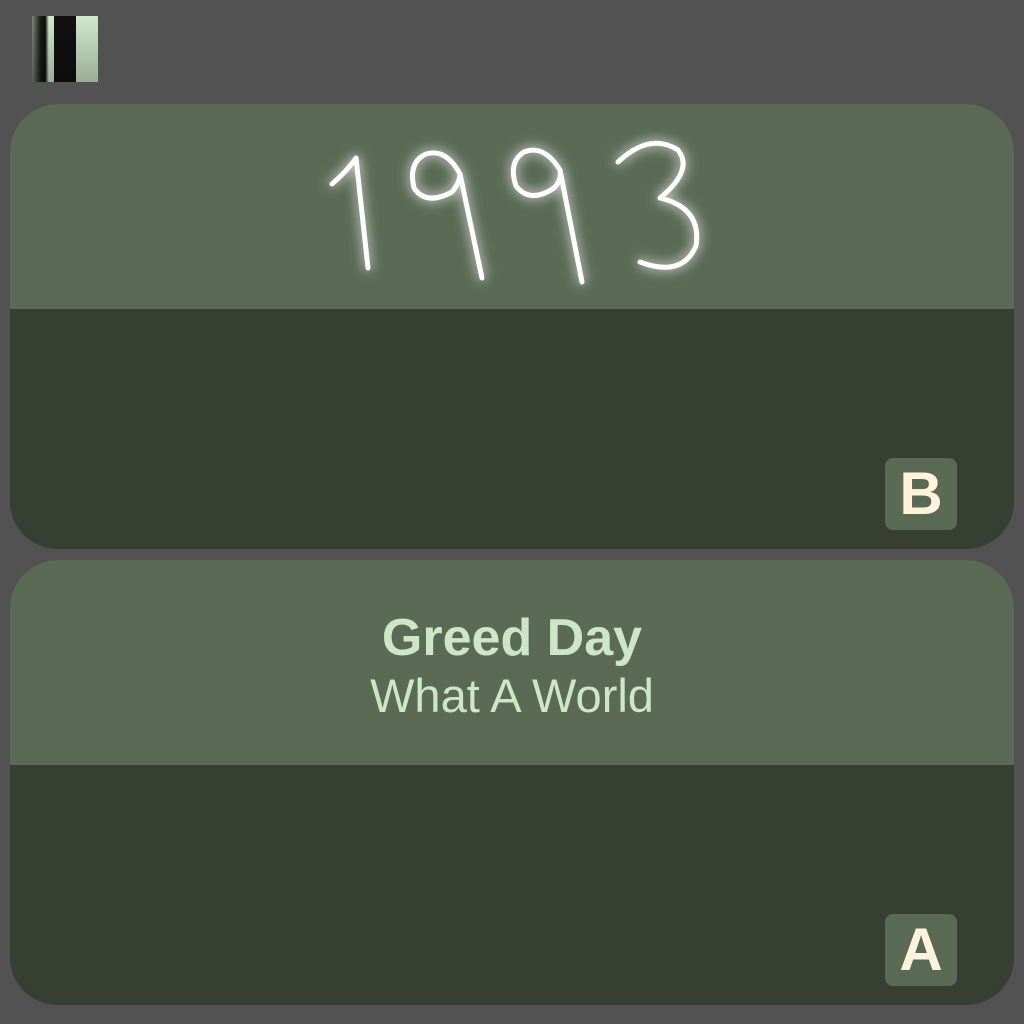 The image size is (1024, 1024). What do you see at coordinates (921, 494) in the screenshot?
I see `card-b-label: B` at bounding box center [921, 494].